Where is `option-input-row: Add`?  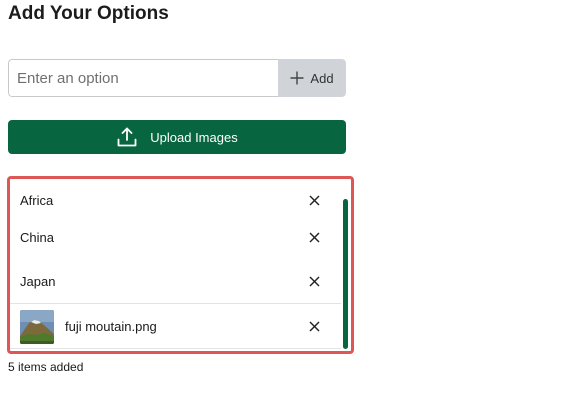 option-input-row: Add is located at coordinates (177, 78).